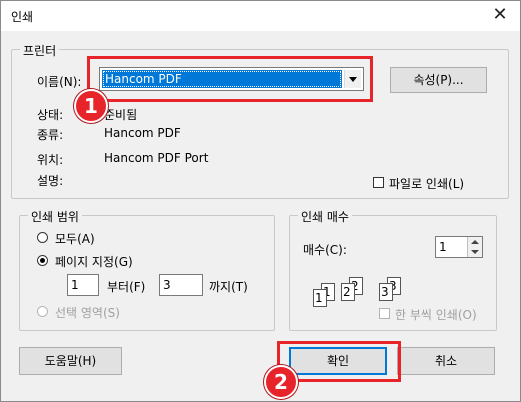 This screenshot has height=402, width=521. I want to click on copies-legend: 인쇄 매수, so click(325, 216).